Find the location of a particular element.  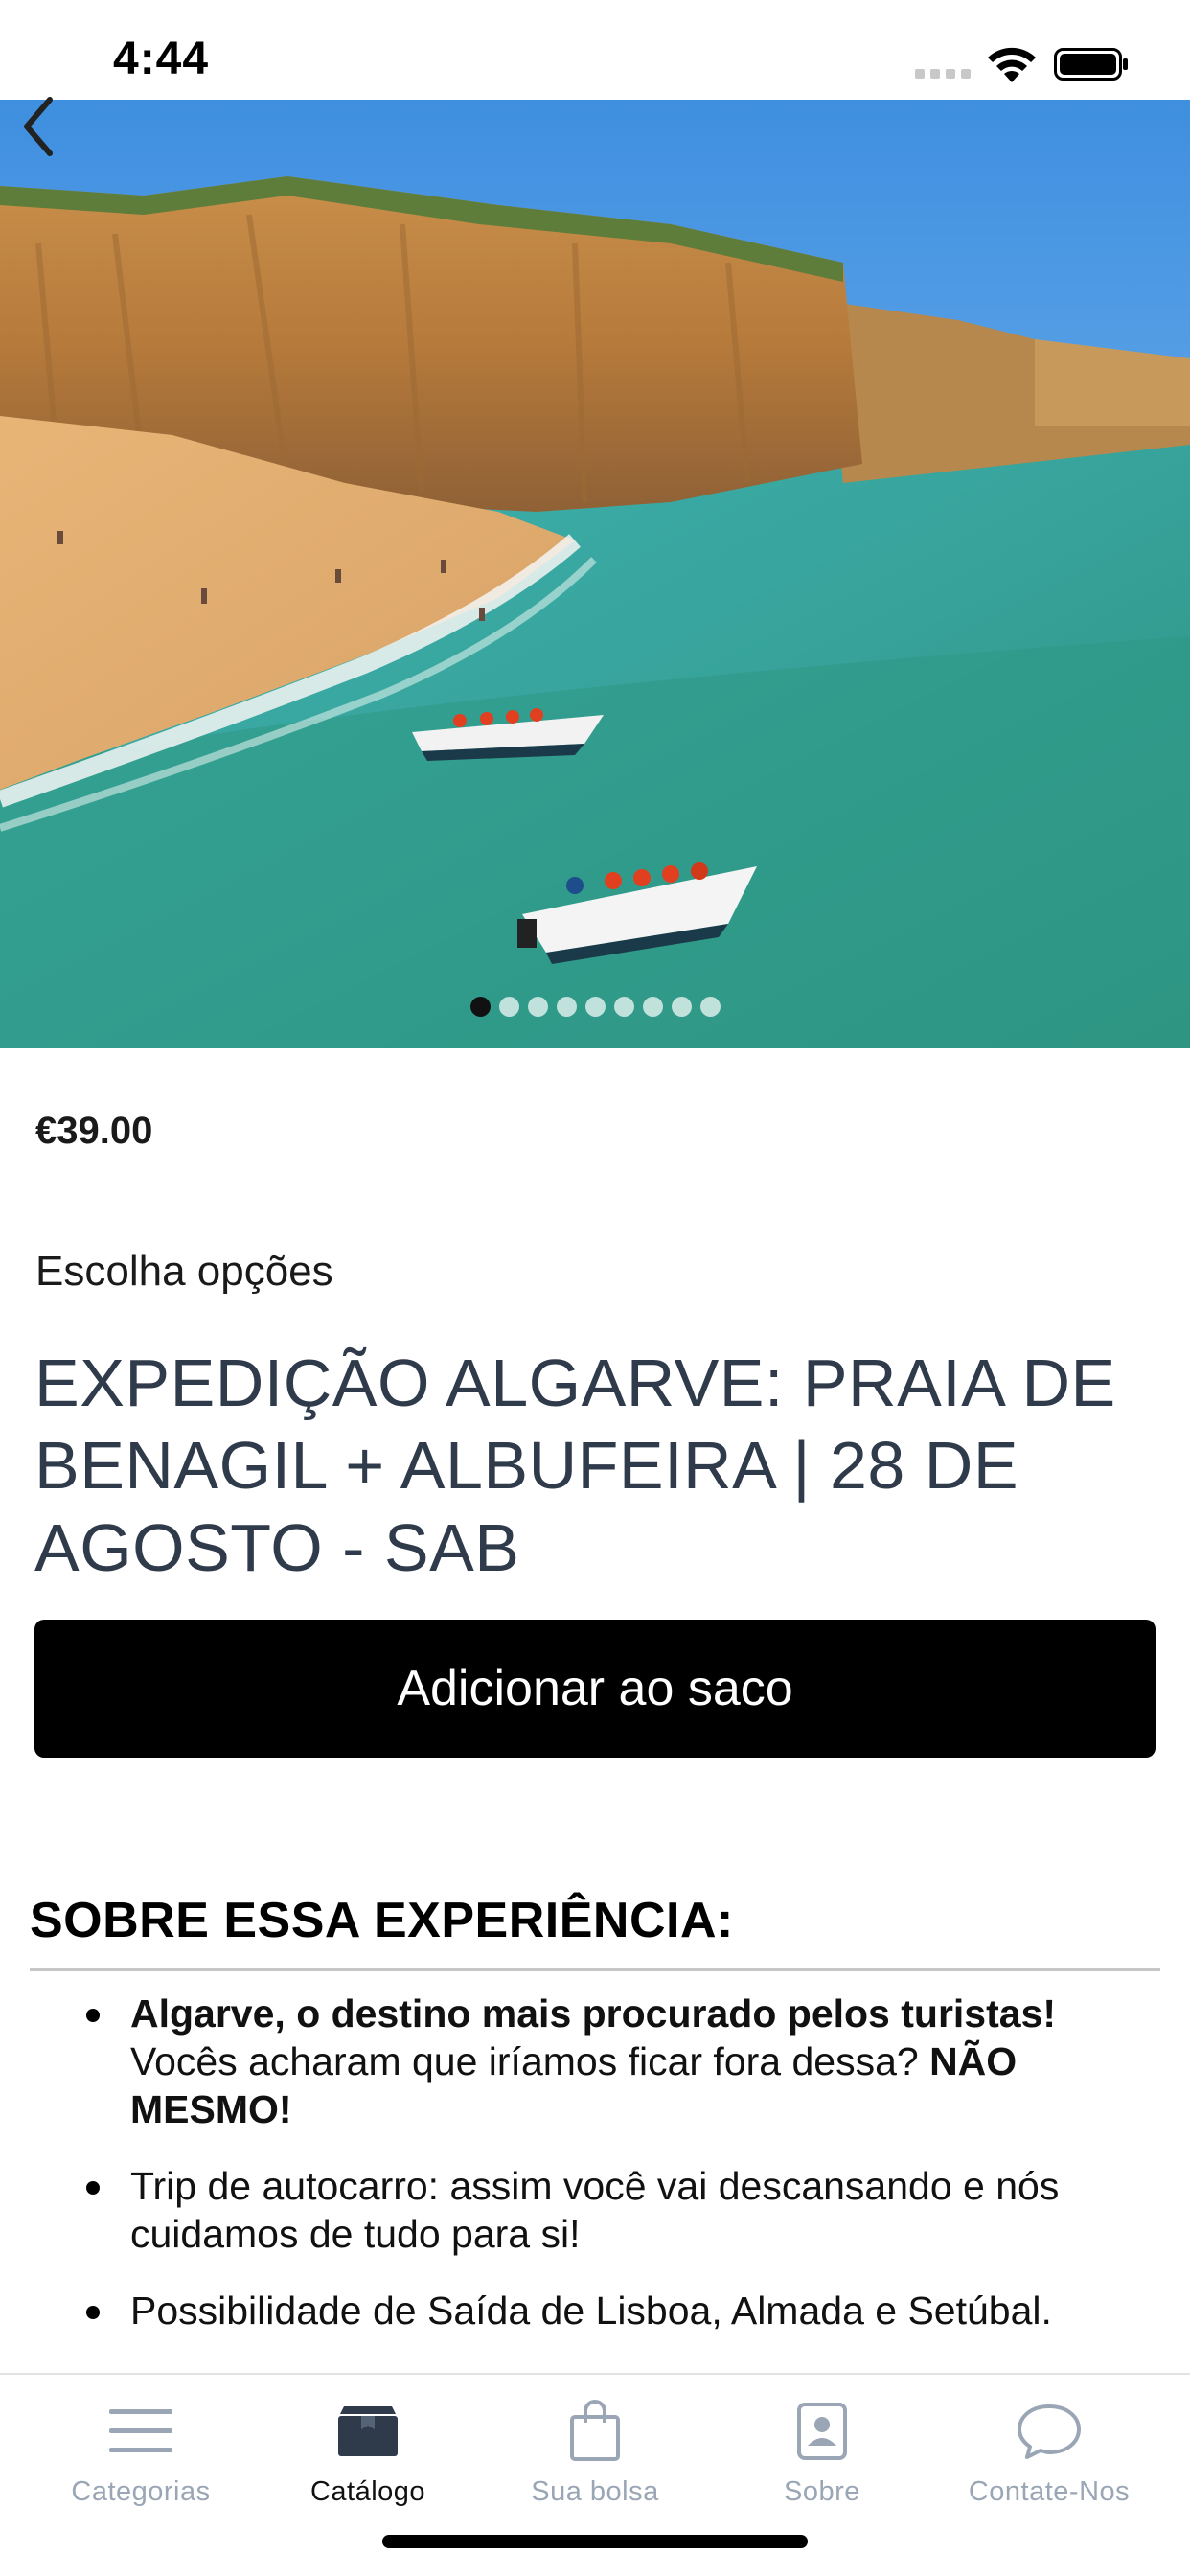

shopping-bag-icon is located at coordinates (595, 2431).